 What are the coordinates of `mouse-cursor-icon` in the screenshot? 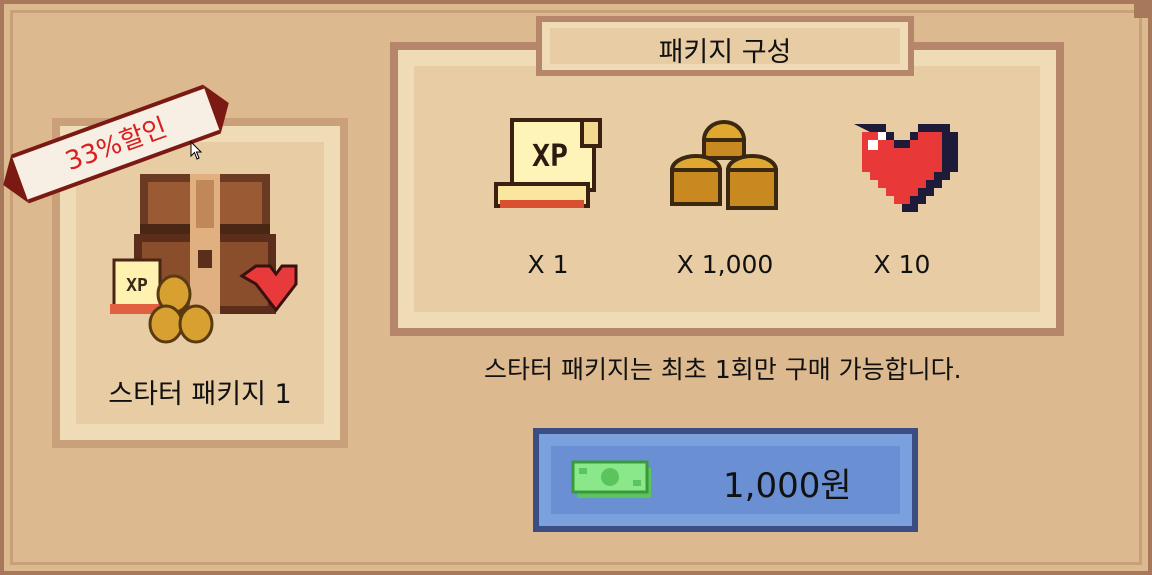 It's located at (196, 150).